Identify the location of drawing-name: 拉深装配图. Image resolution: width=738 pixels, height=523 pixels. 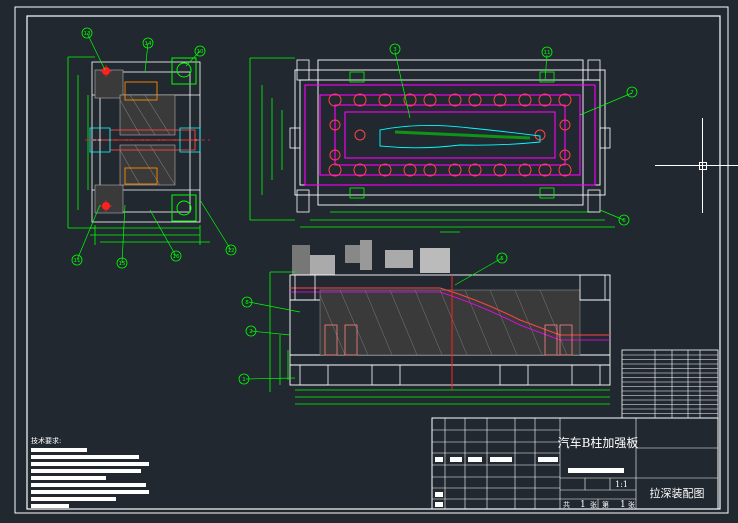
(677, 493).